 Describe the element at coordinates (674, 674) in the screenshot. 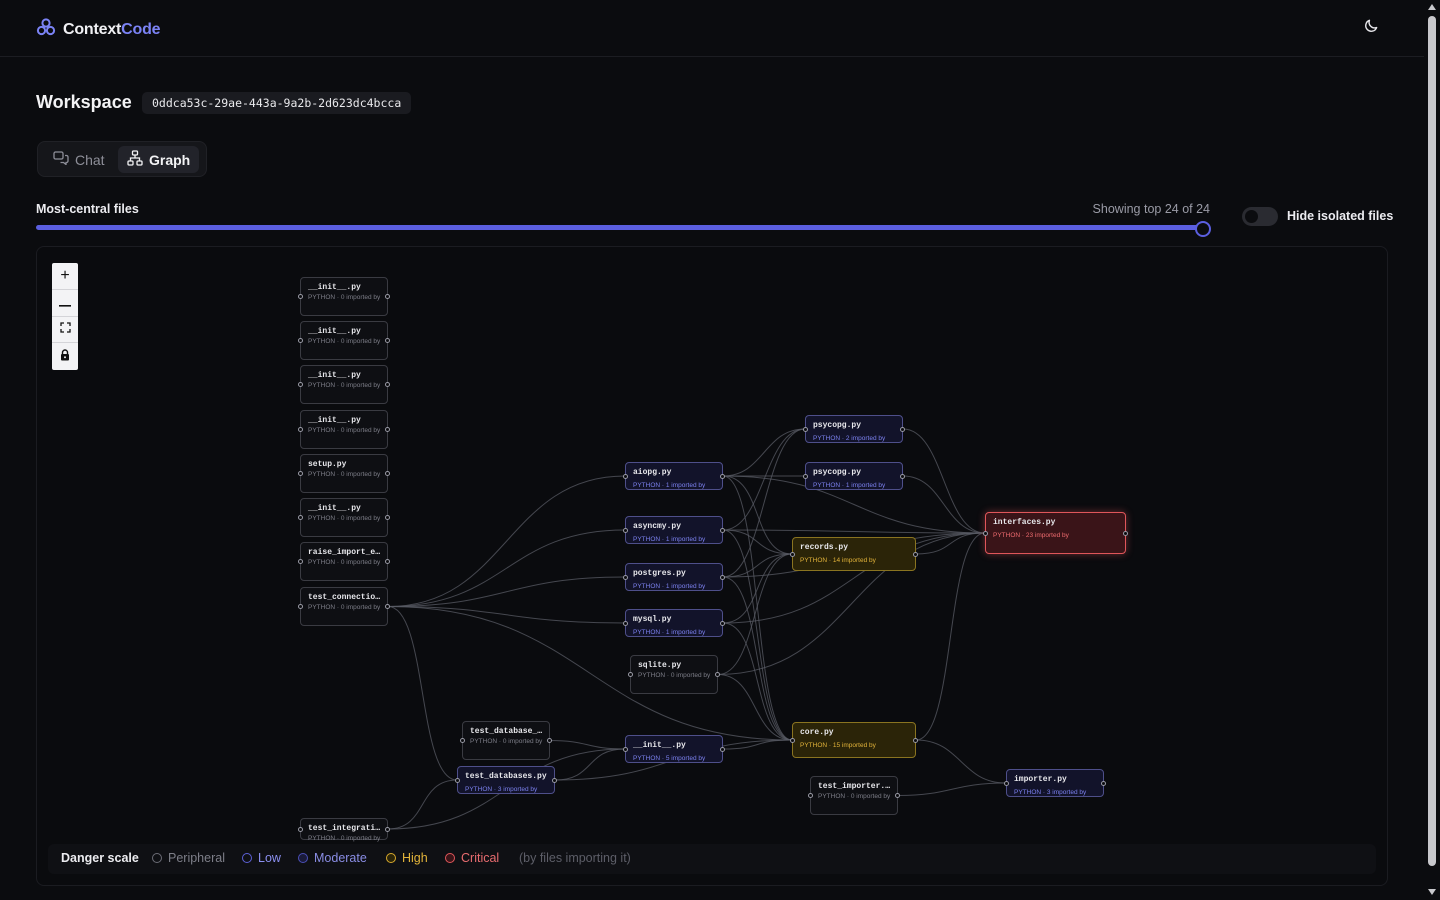

I see `graph-node: sqlite.py PYTHON · 0 imported by` at that location.